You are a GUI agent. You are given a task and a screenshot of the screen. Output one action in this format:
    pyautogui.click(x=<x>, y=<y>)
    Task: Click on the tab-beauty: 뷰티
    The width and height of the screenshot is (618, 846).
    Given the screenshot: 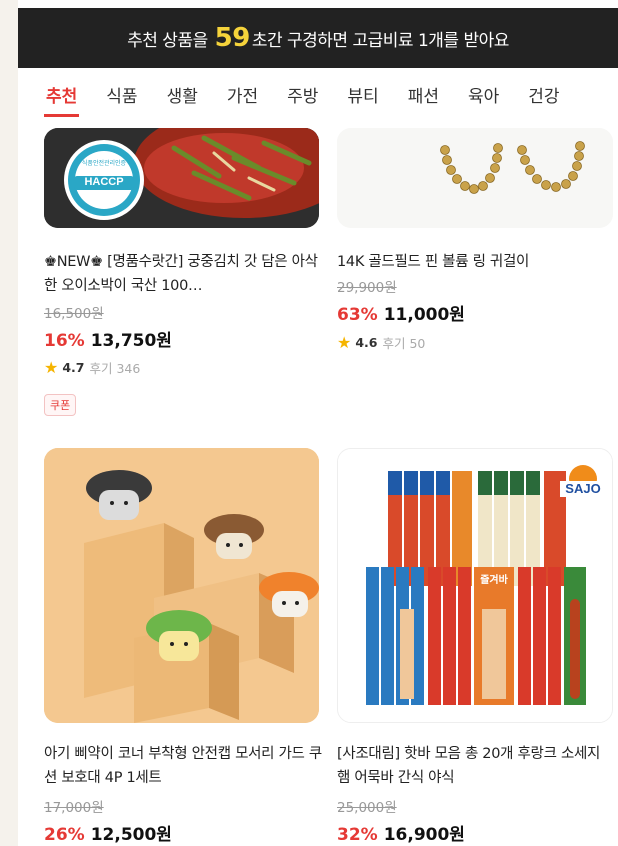 What is the action you would take?
    pyautogui.click(x=362, y=99)
    